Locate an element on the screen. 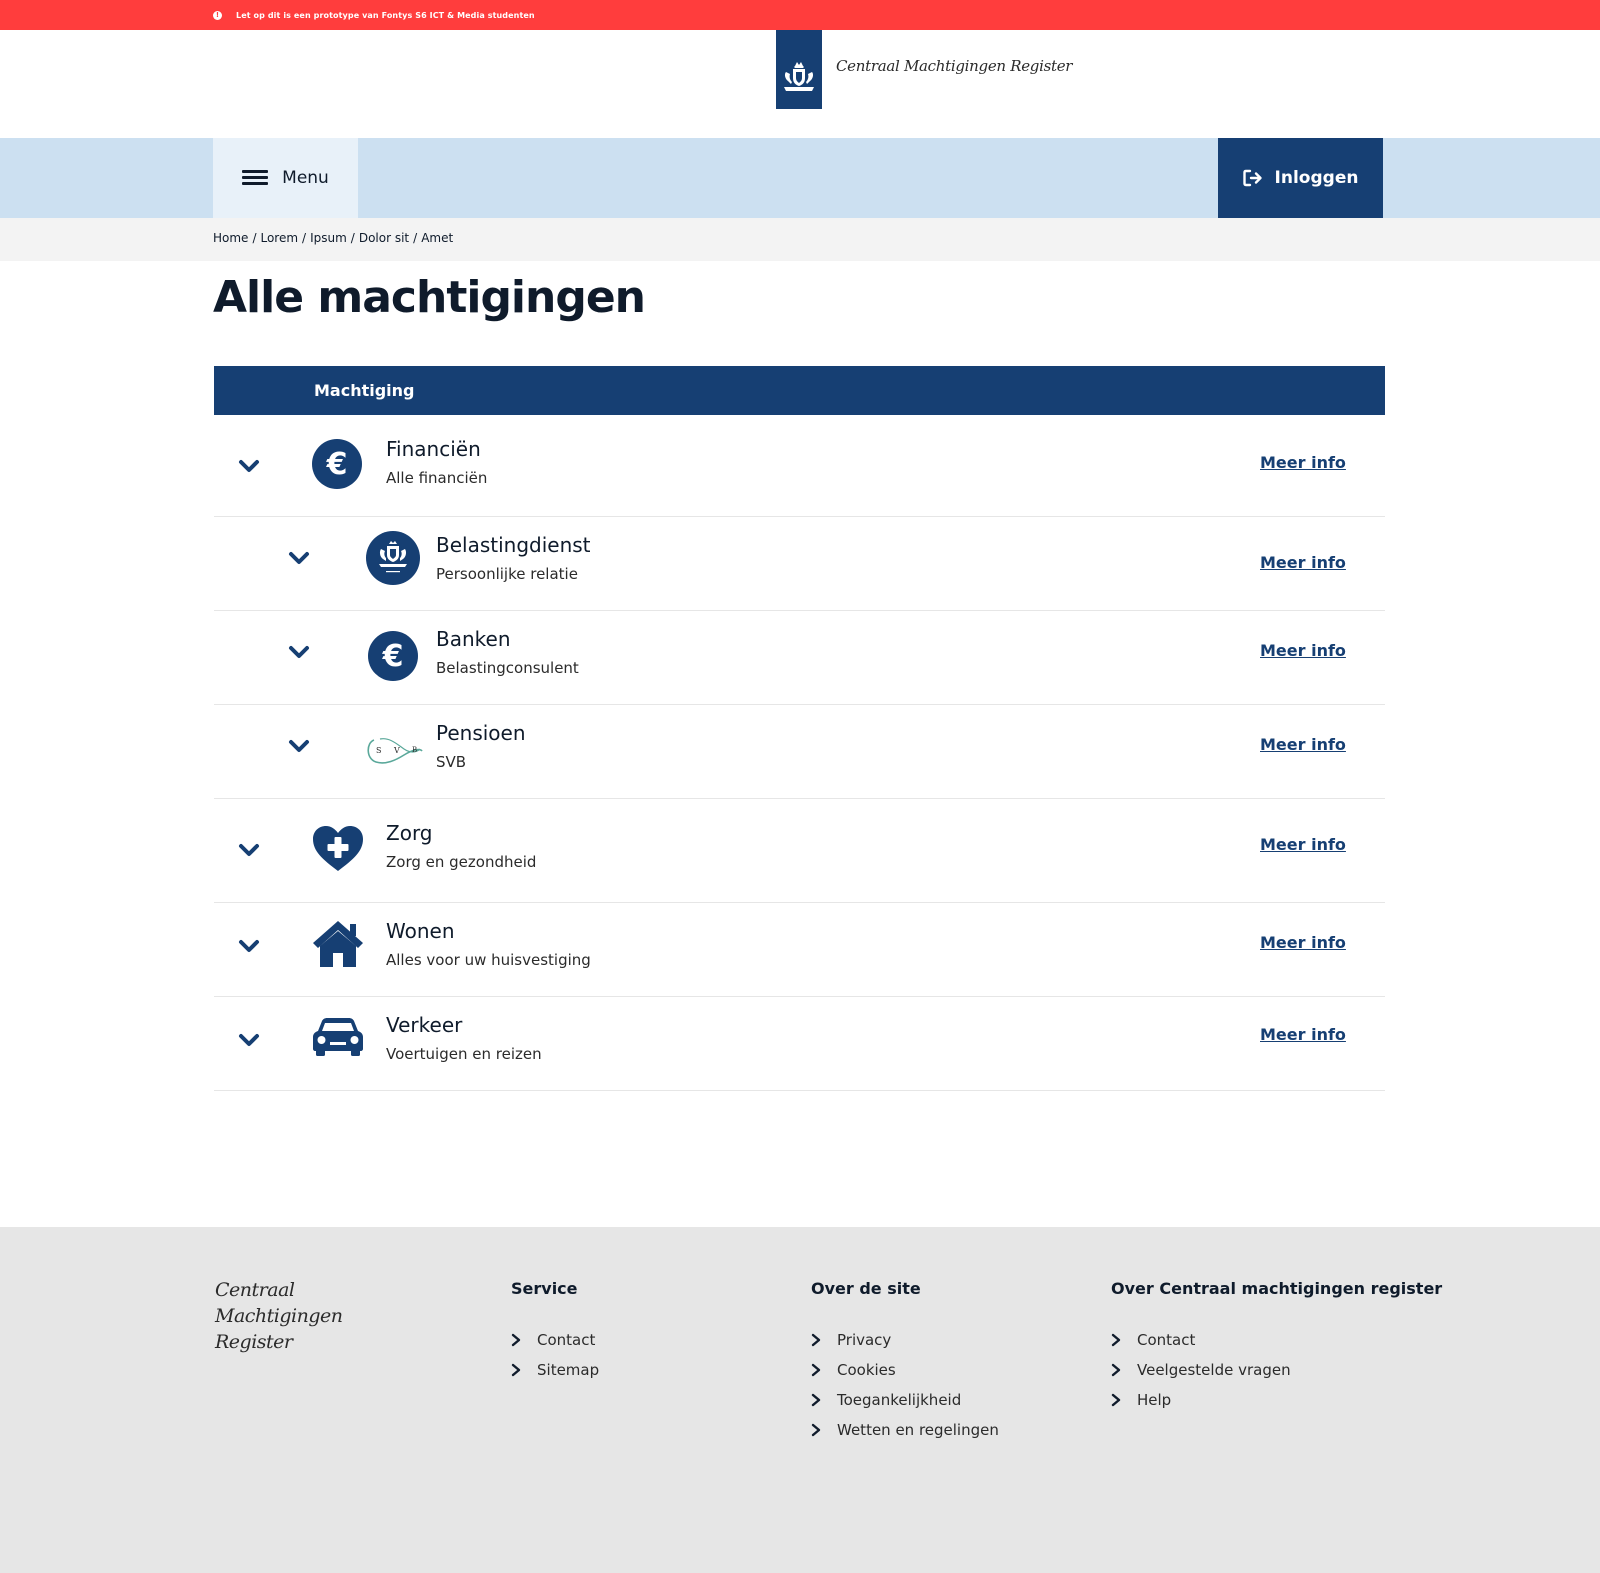  breadcrumb-item: Lorem is located at coordinates (279, 238).